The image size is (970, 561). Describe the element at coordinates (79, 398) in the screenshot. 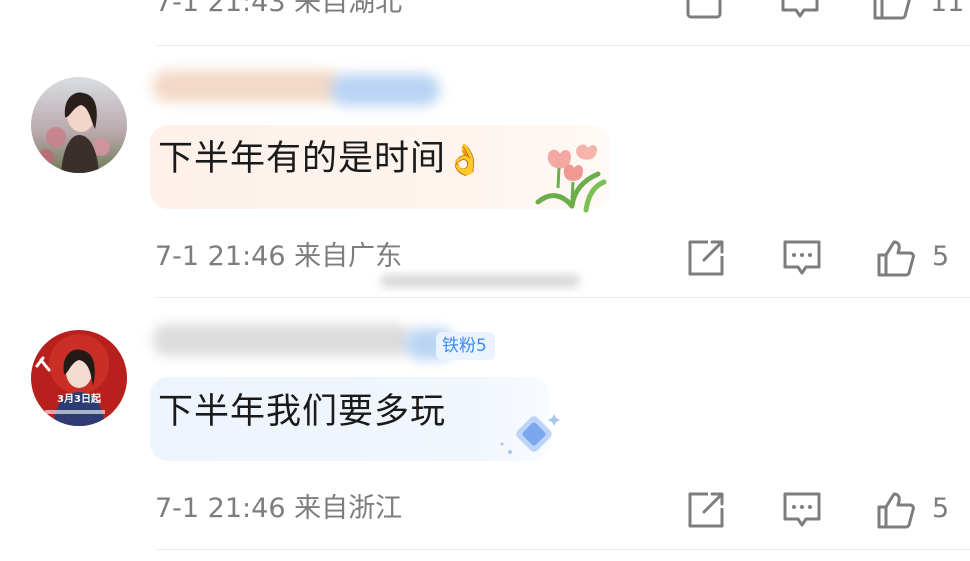

I see `avatar-banner-text: 3月3日起` at that location.